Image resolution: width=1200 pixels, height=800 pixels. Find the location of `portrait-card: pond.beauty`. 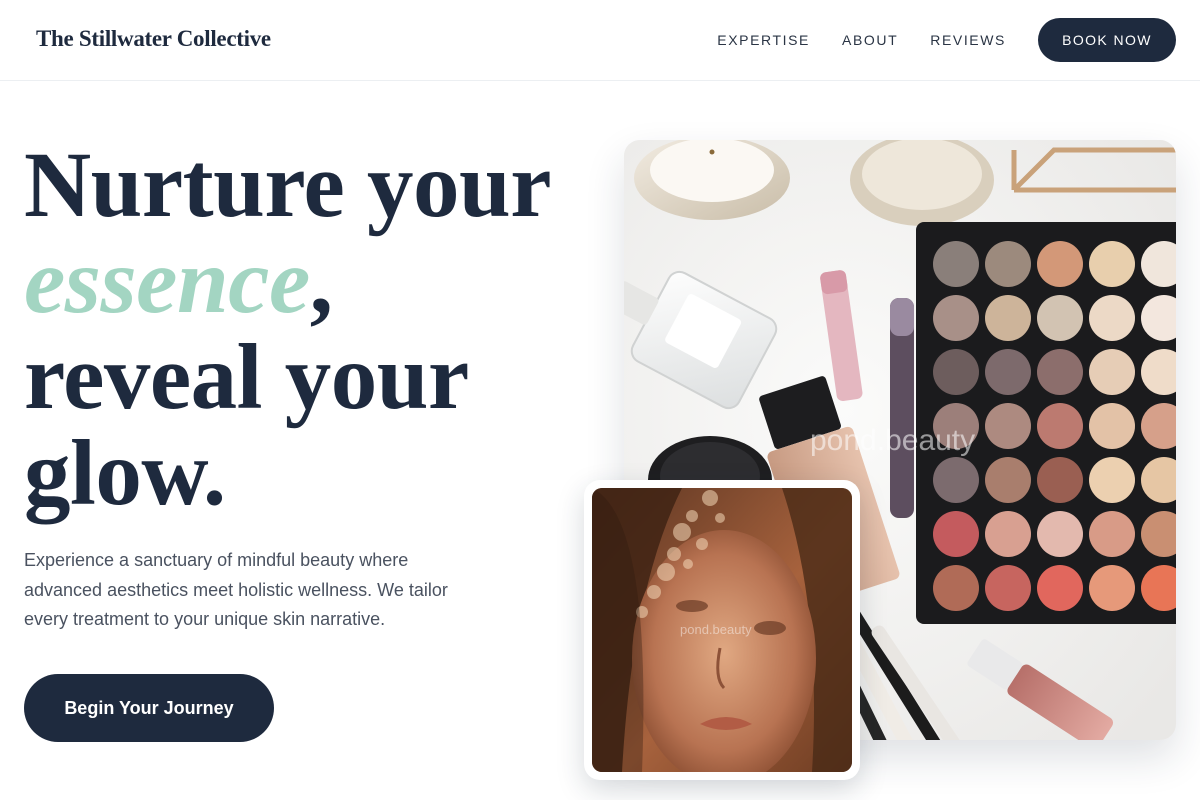

portrait-card: pond.beauty is located at coordinates (722, 630).